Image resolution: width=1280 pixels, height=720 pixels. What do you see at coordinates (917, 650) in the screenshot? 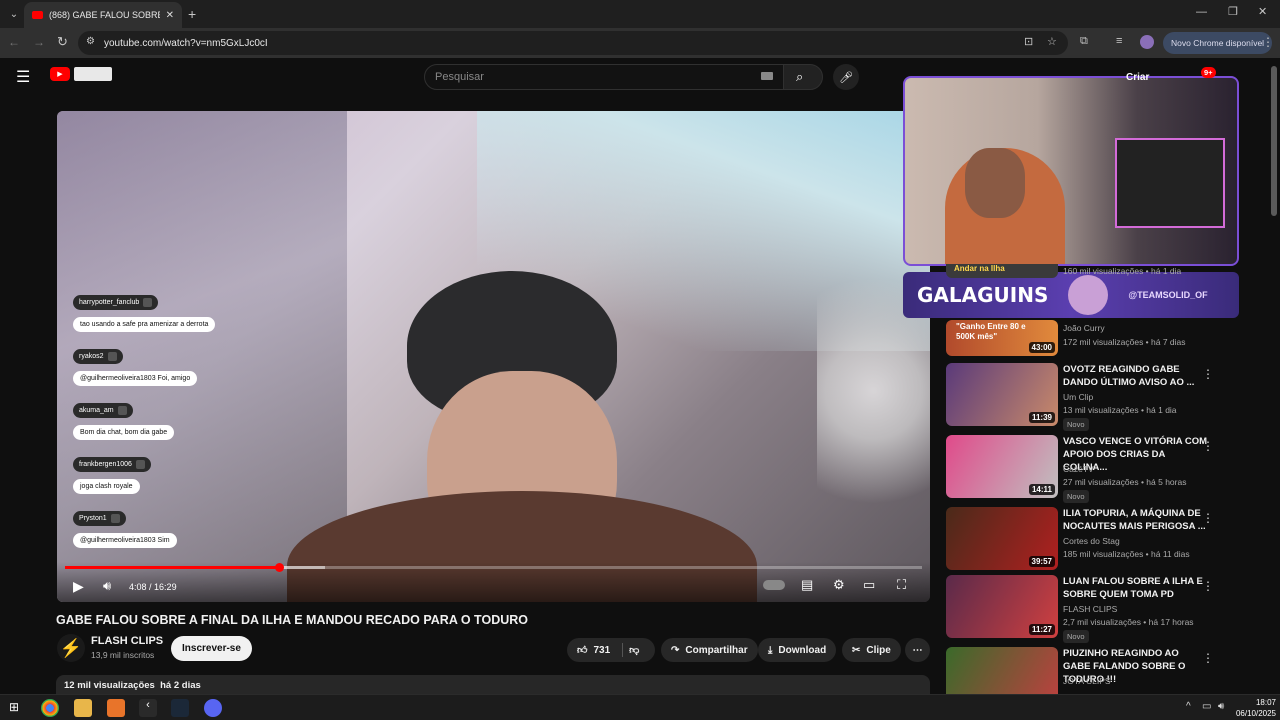
I see `more-actions-button: ⋯` at bounding box center [917, 650].